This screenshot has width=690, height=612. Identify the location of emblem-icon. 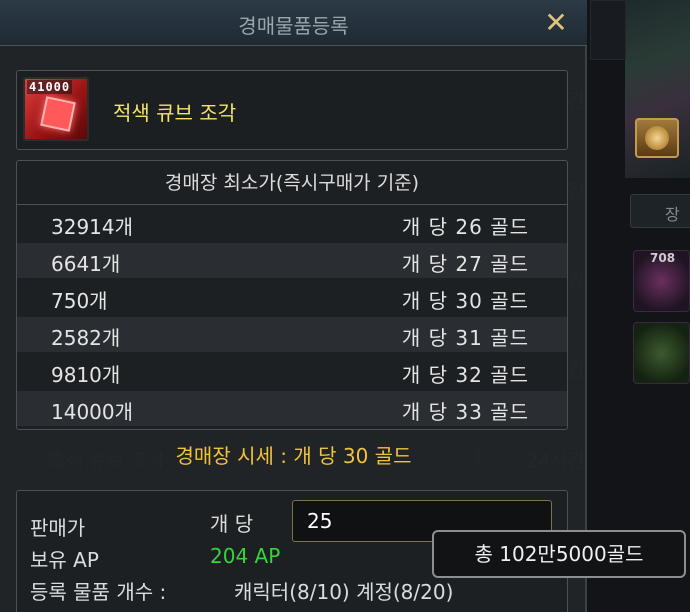
(657, 138).